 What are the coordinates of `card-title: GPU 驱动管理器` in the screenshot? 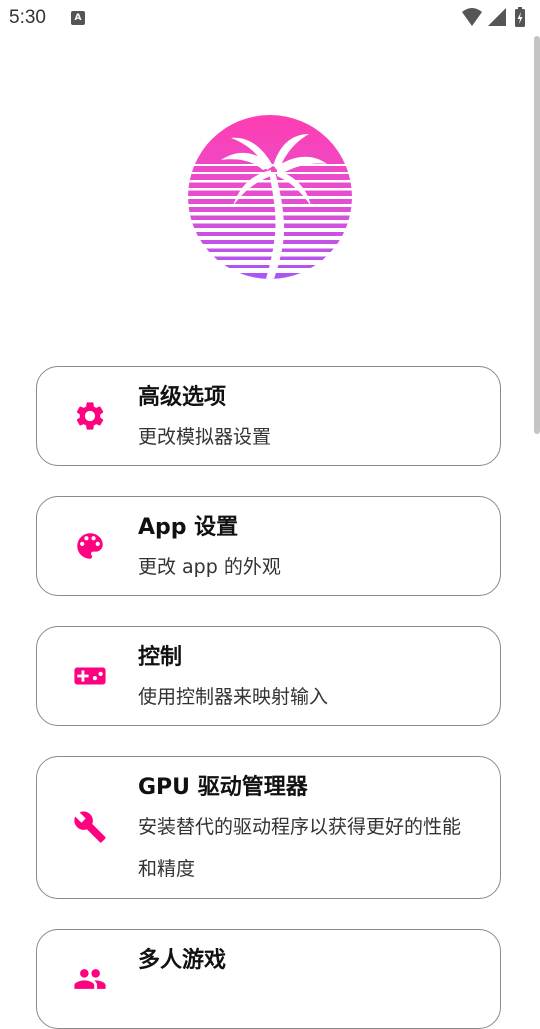 It's located at (223, 787).